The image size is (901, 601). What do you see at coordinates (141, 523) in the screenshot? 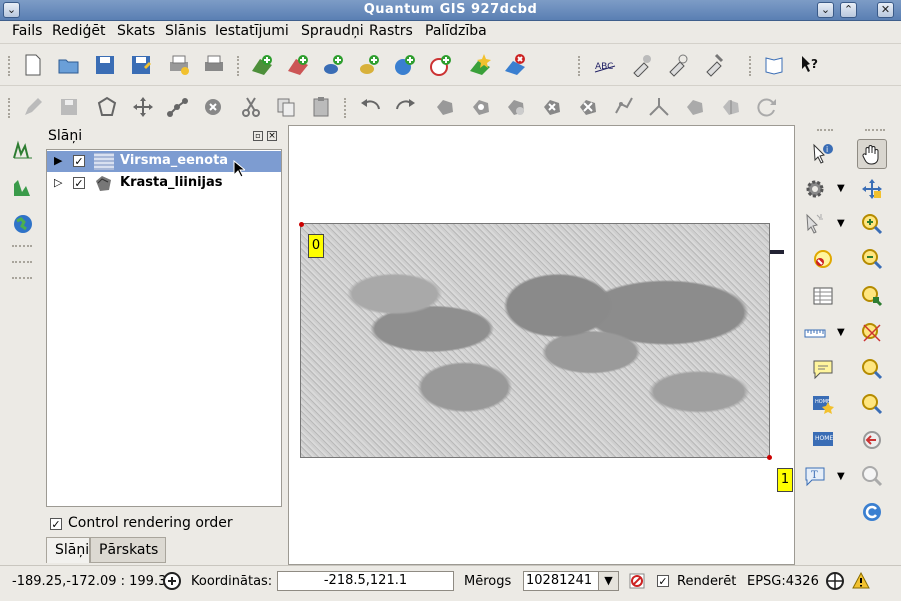
I see `control-rendering-order: ✓ Control rendering order` at bounding box center [141, 523].